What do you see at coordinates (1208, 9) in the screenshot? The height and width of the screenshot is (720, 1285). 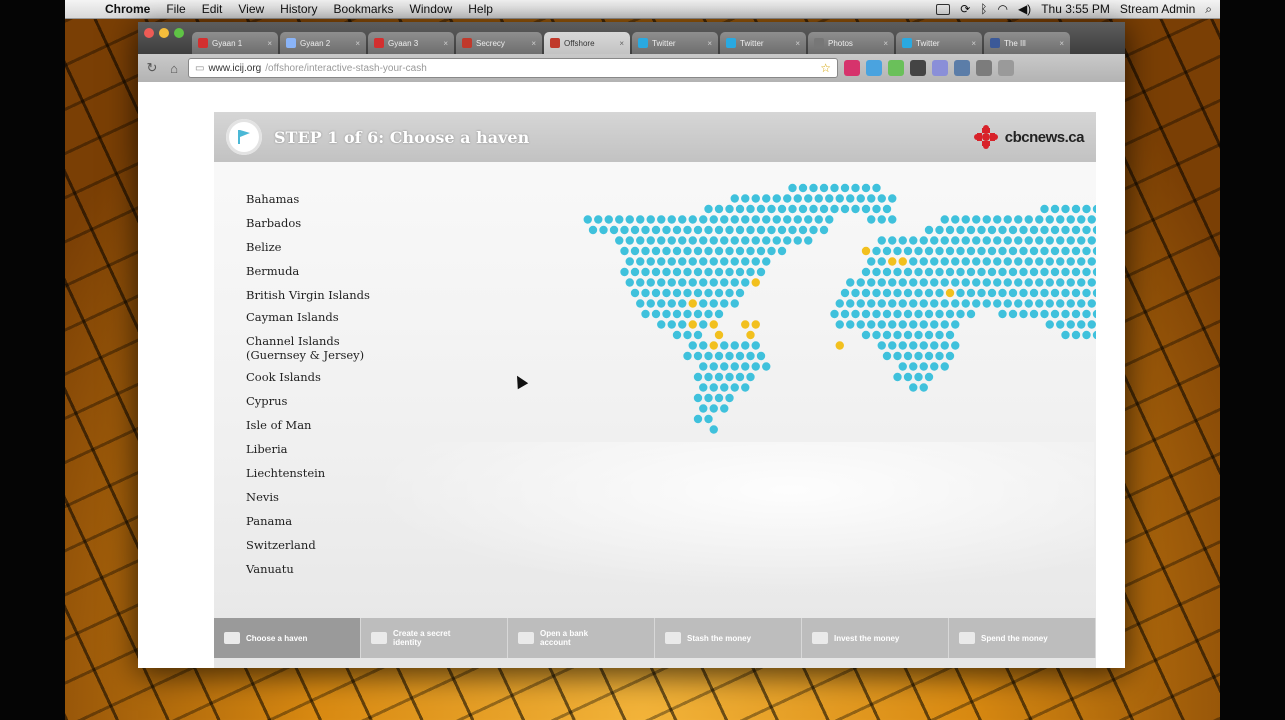 I see `spotlight-search-icon: ⌕` at bounding box center [1208, 9].